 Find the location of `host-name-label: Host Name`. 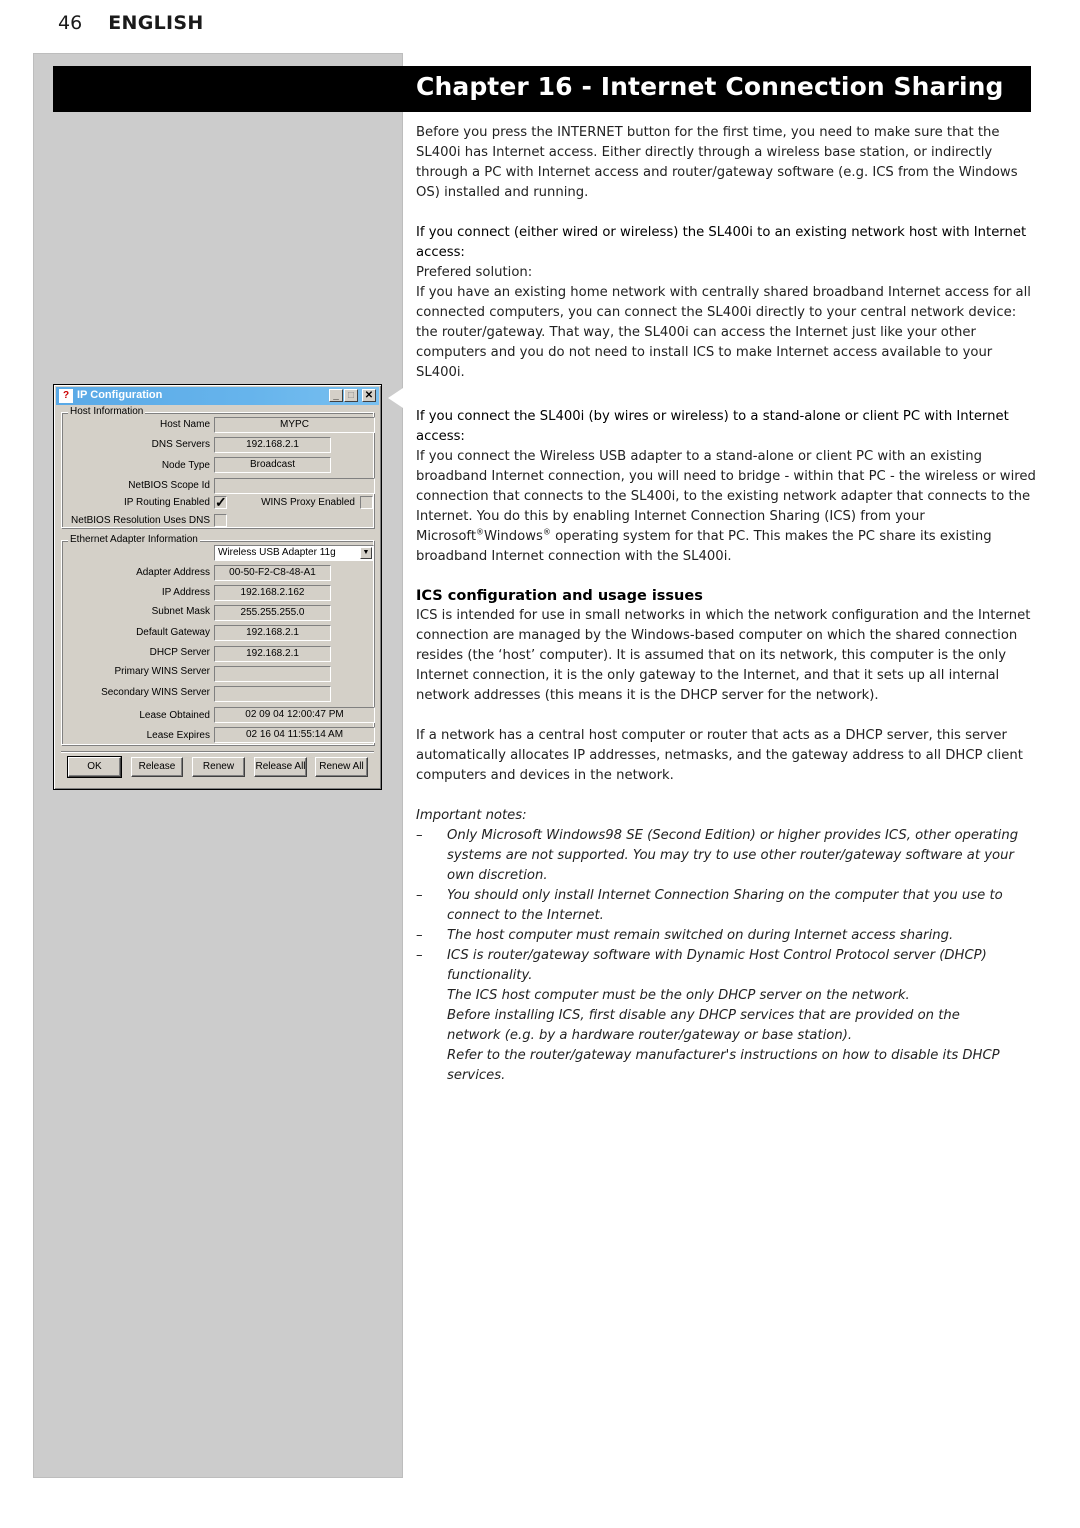

host-name-label: Host Name is located at coordinates (184, 424).